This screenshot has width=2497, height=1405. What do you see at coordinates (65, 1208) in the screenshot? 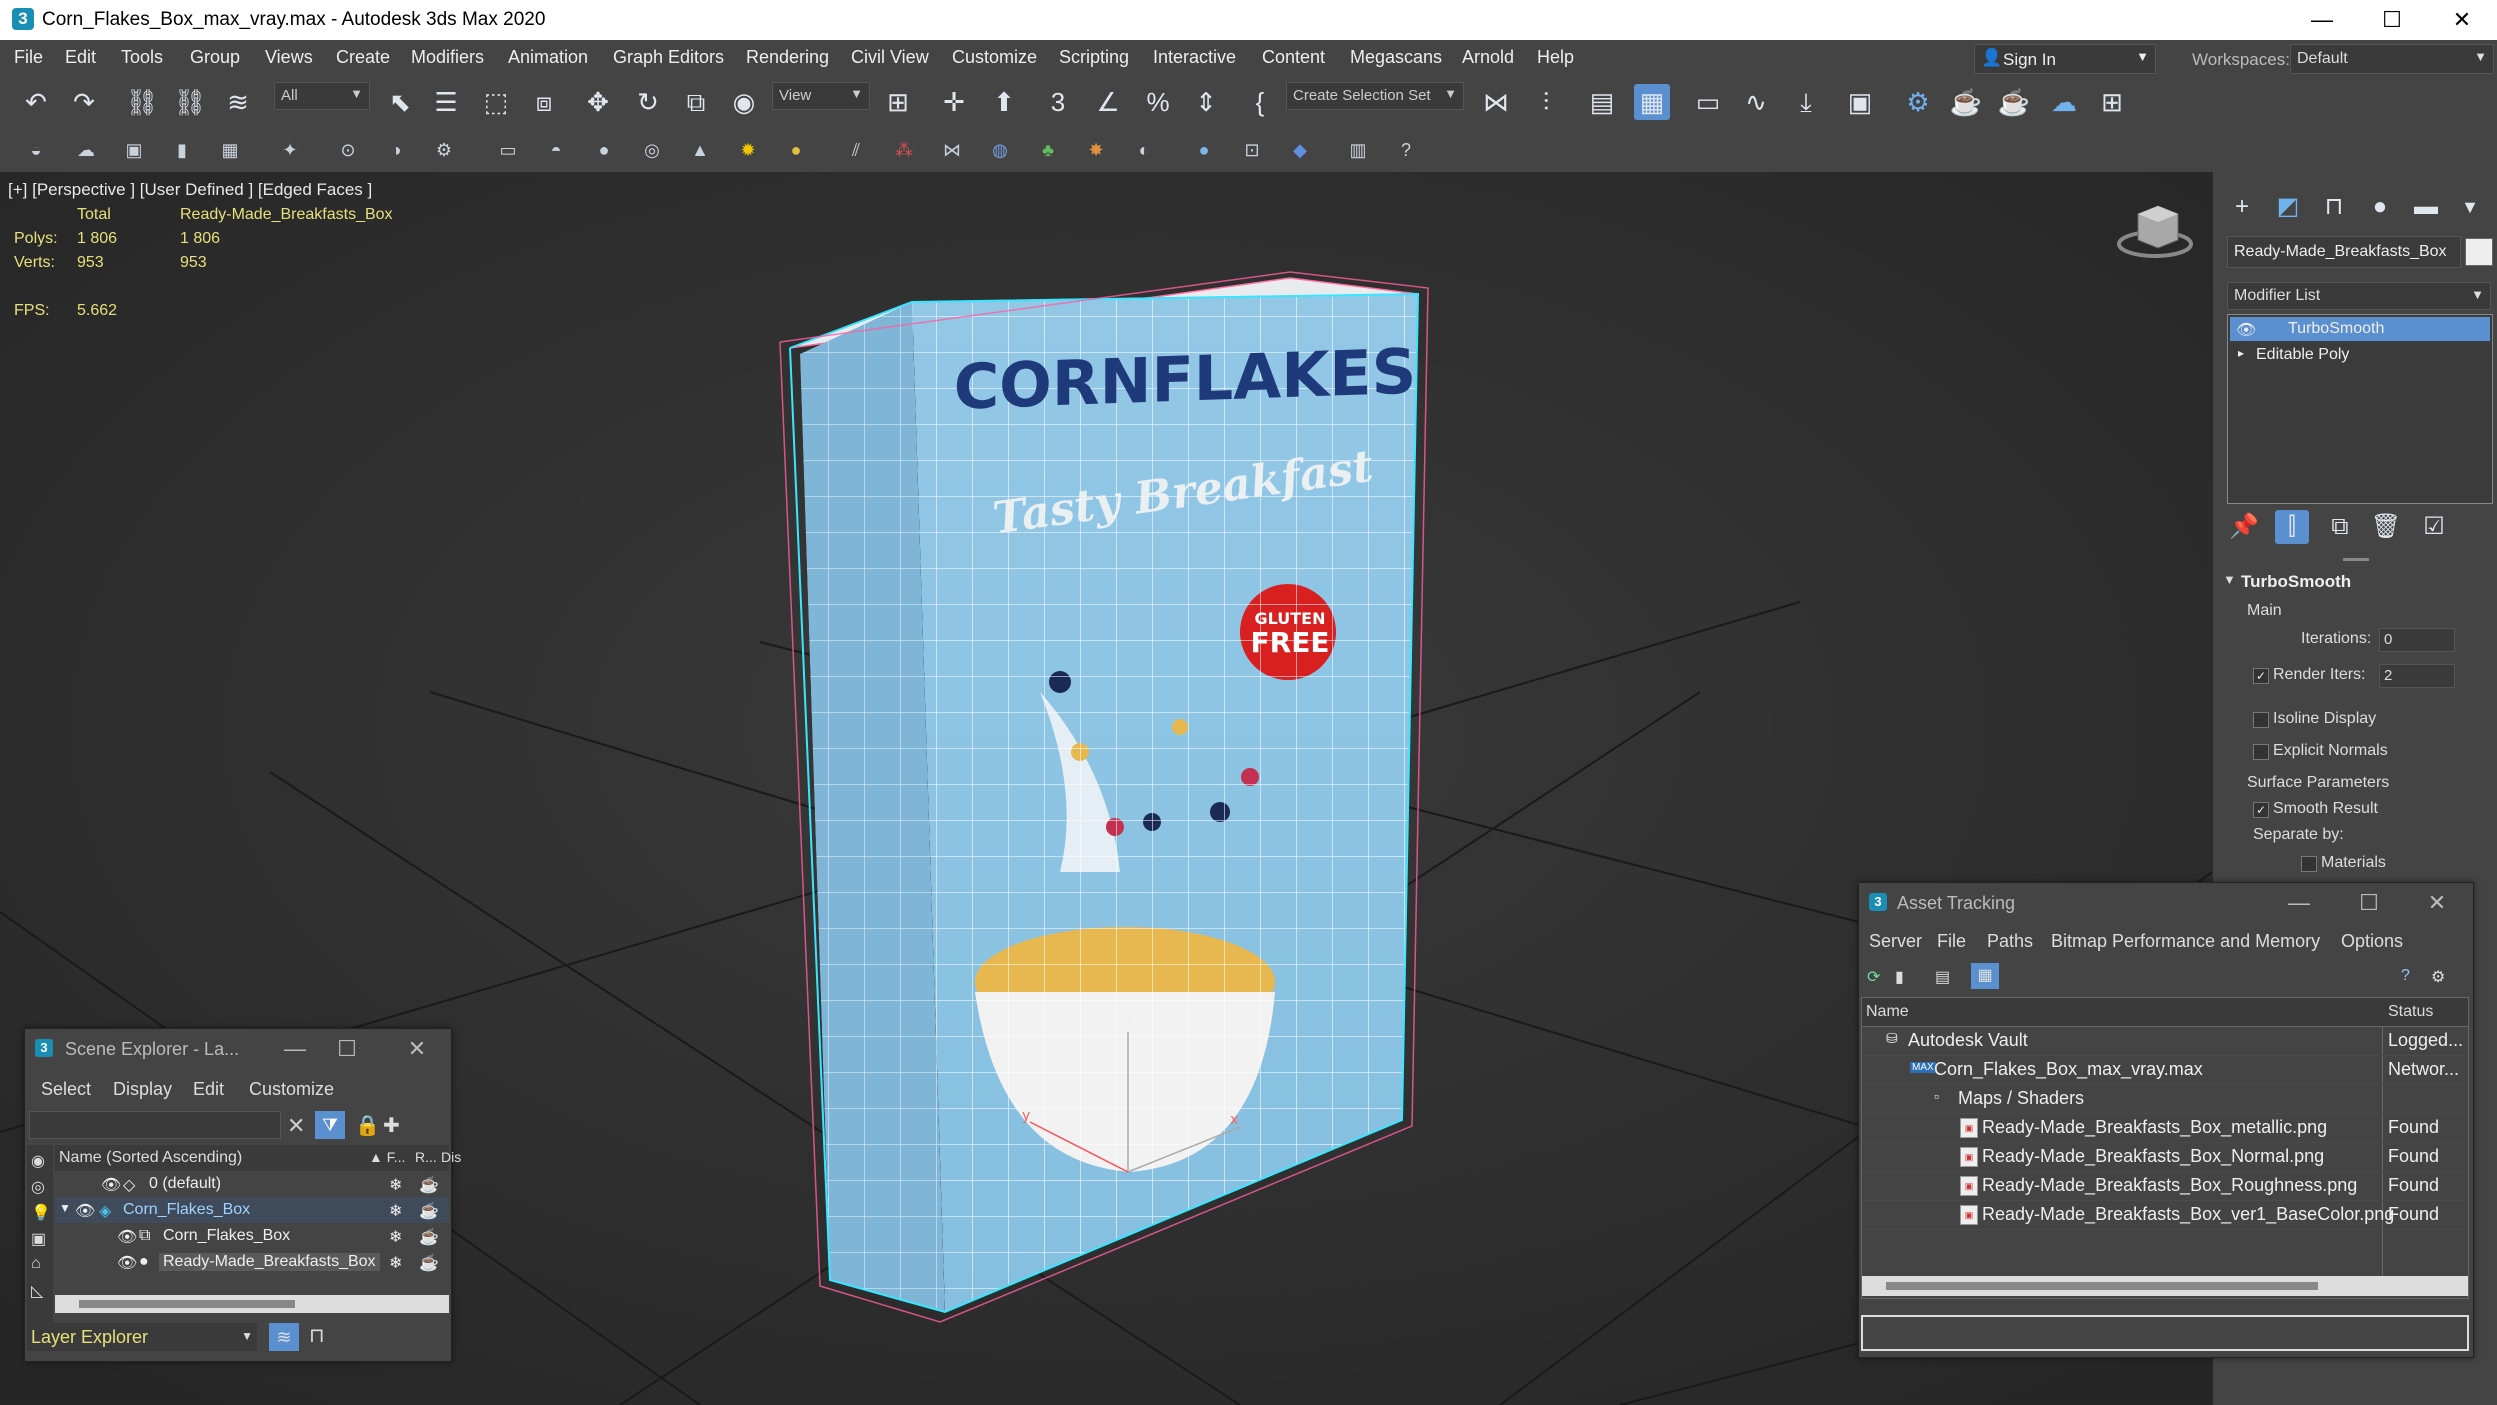
I see `expand-arrow-icon: ▼` at bounding box center [65, 1208].